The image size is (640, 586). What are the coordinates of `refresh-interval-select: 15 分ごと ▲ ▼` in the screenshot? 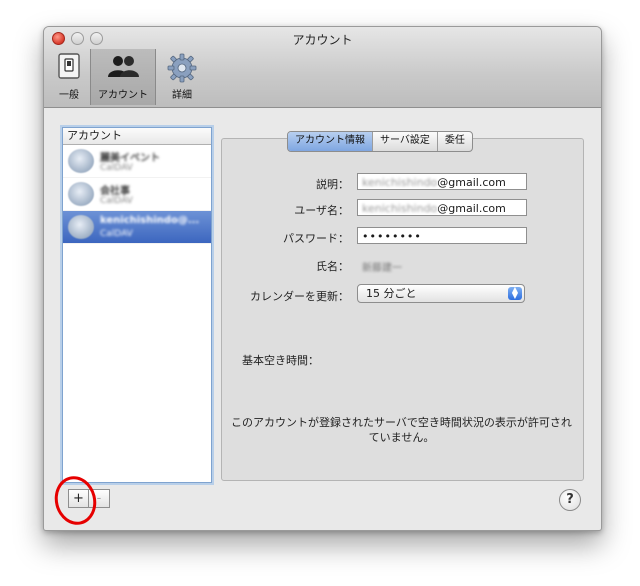 It's located at (441, 293).